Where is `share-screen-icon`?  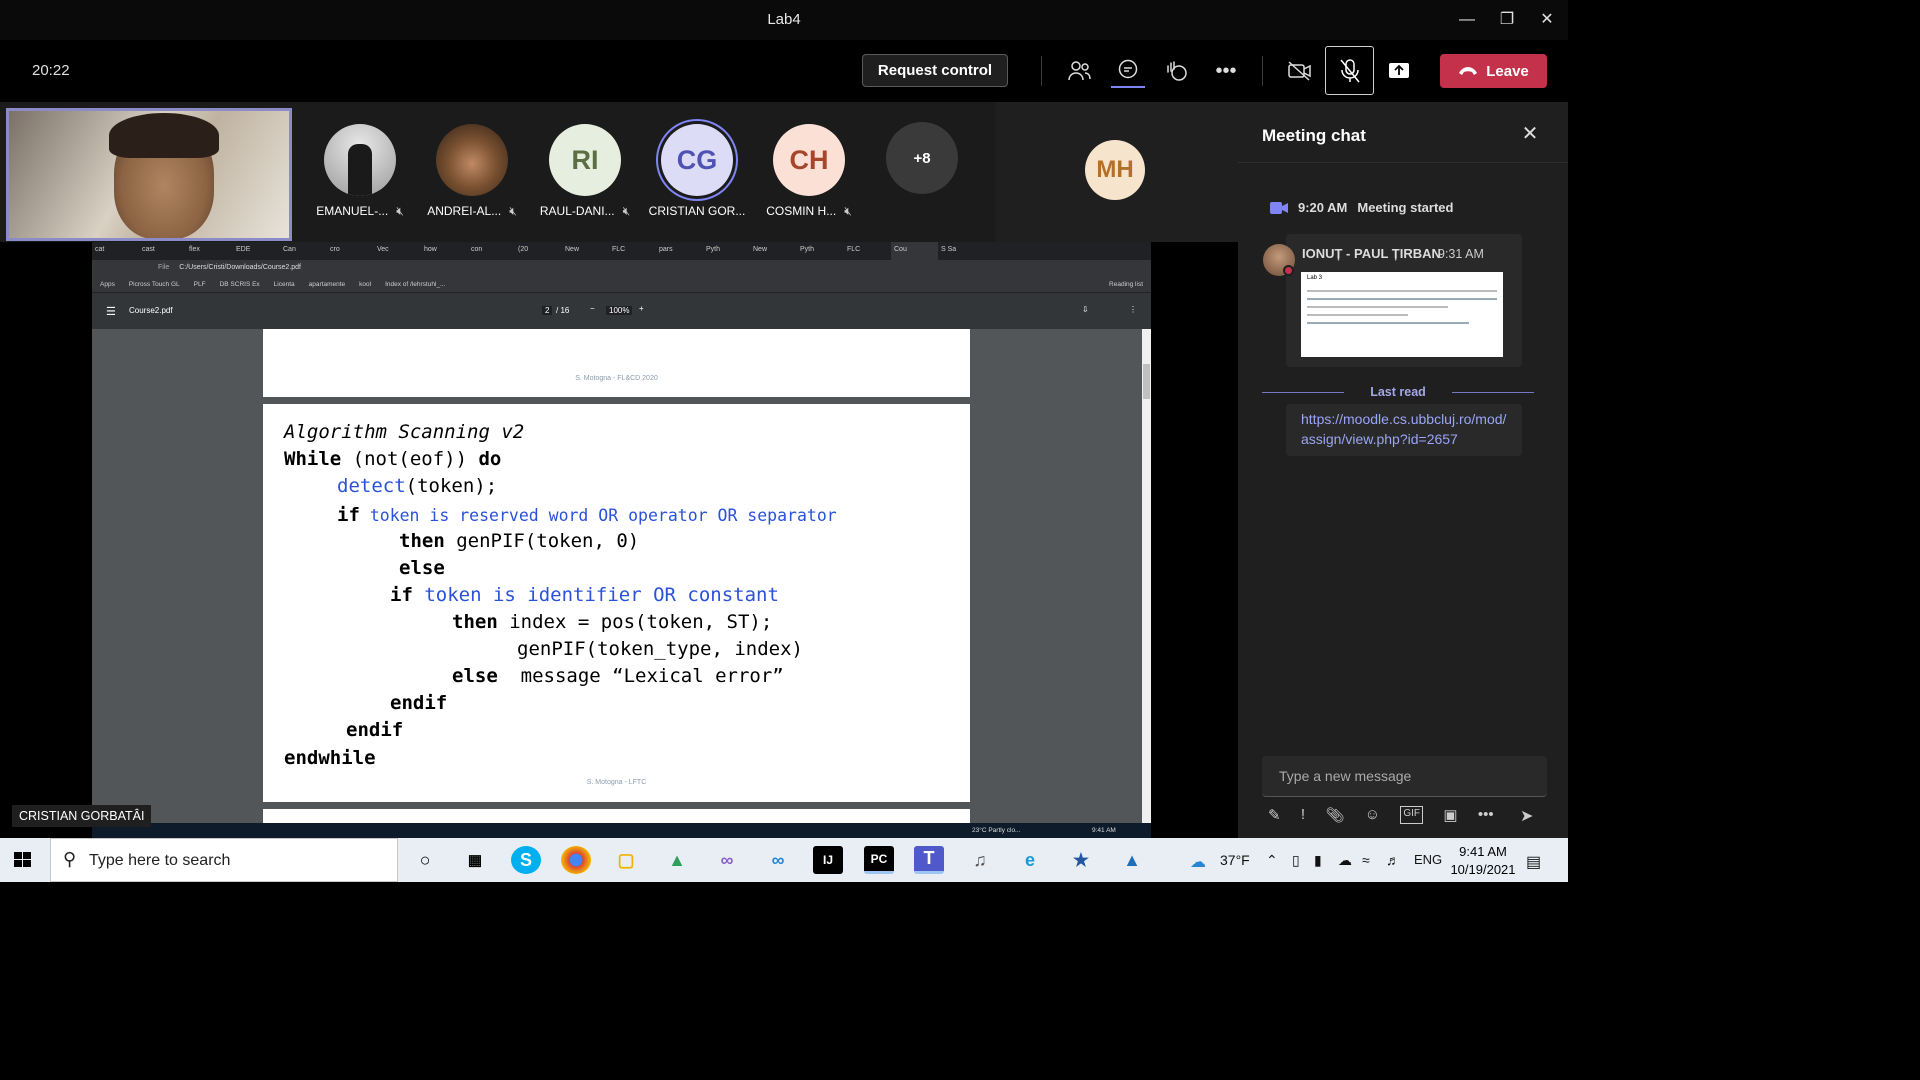
share-screen-icon is located at coordinates (1399, 71).